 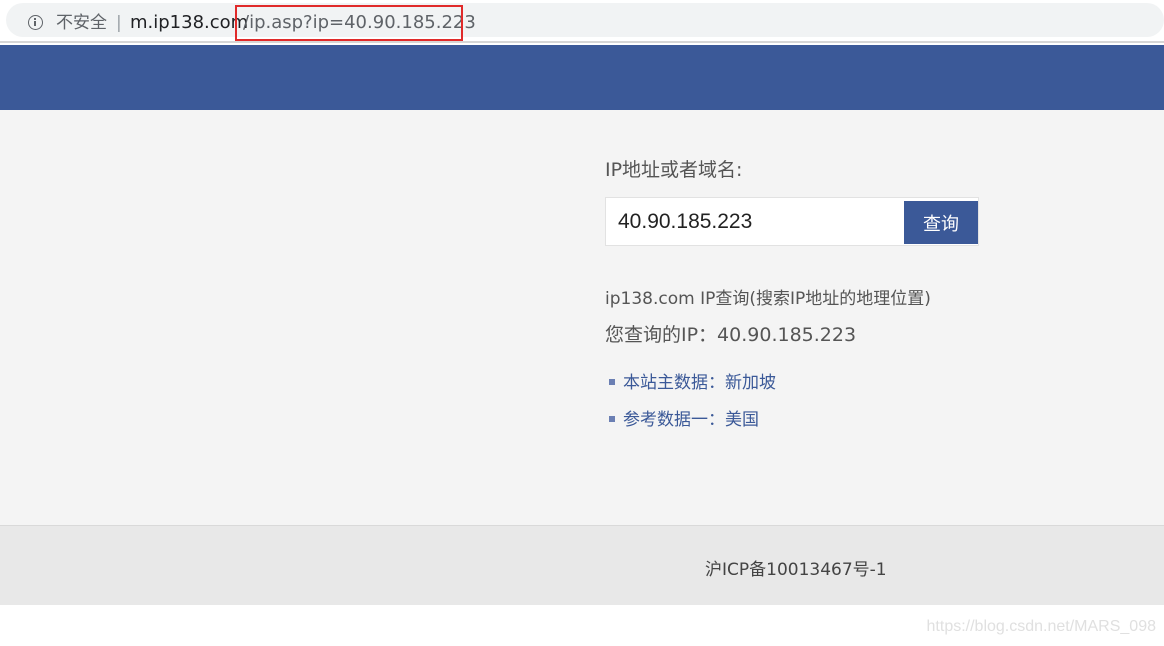 I want to click on query-button: 查询, so click(x=941, y=222).